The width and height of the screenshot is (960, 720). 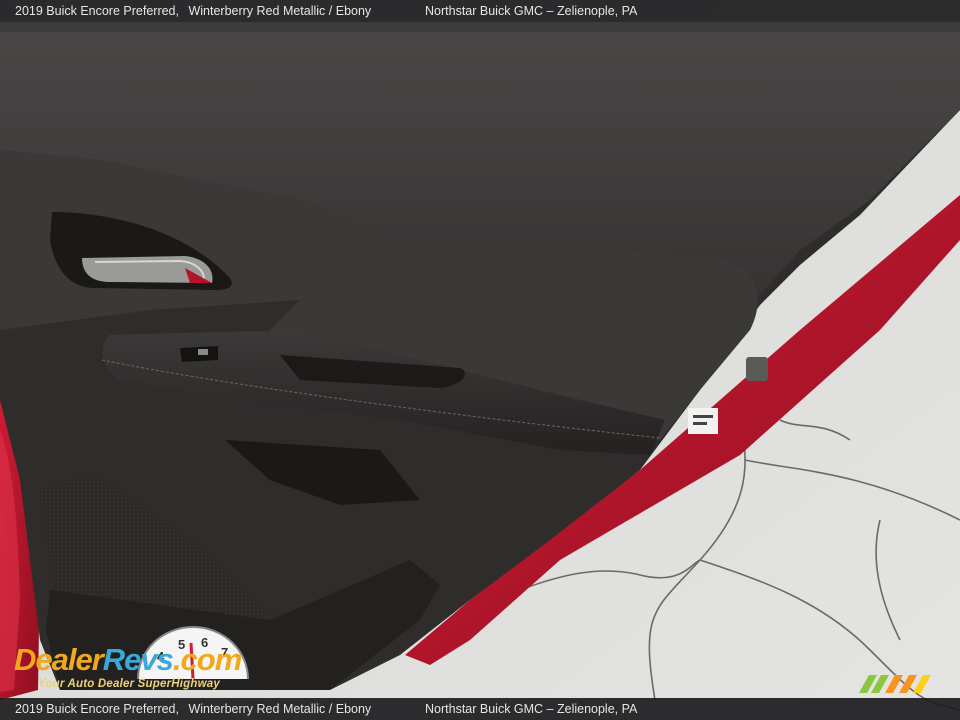 I want to click on logo-wordmark: DealerRevs.com, so click(x=128, y=659).